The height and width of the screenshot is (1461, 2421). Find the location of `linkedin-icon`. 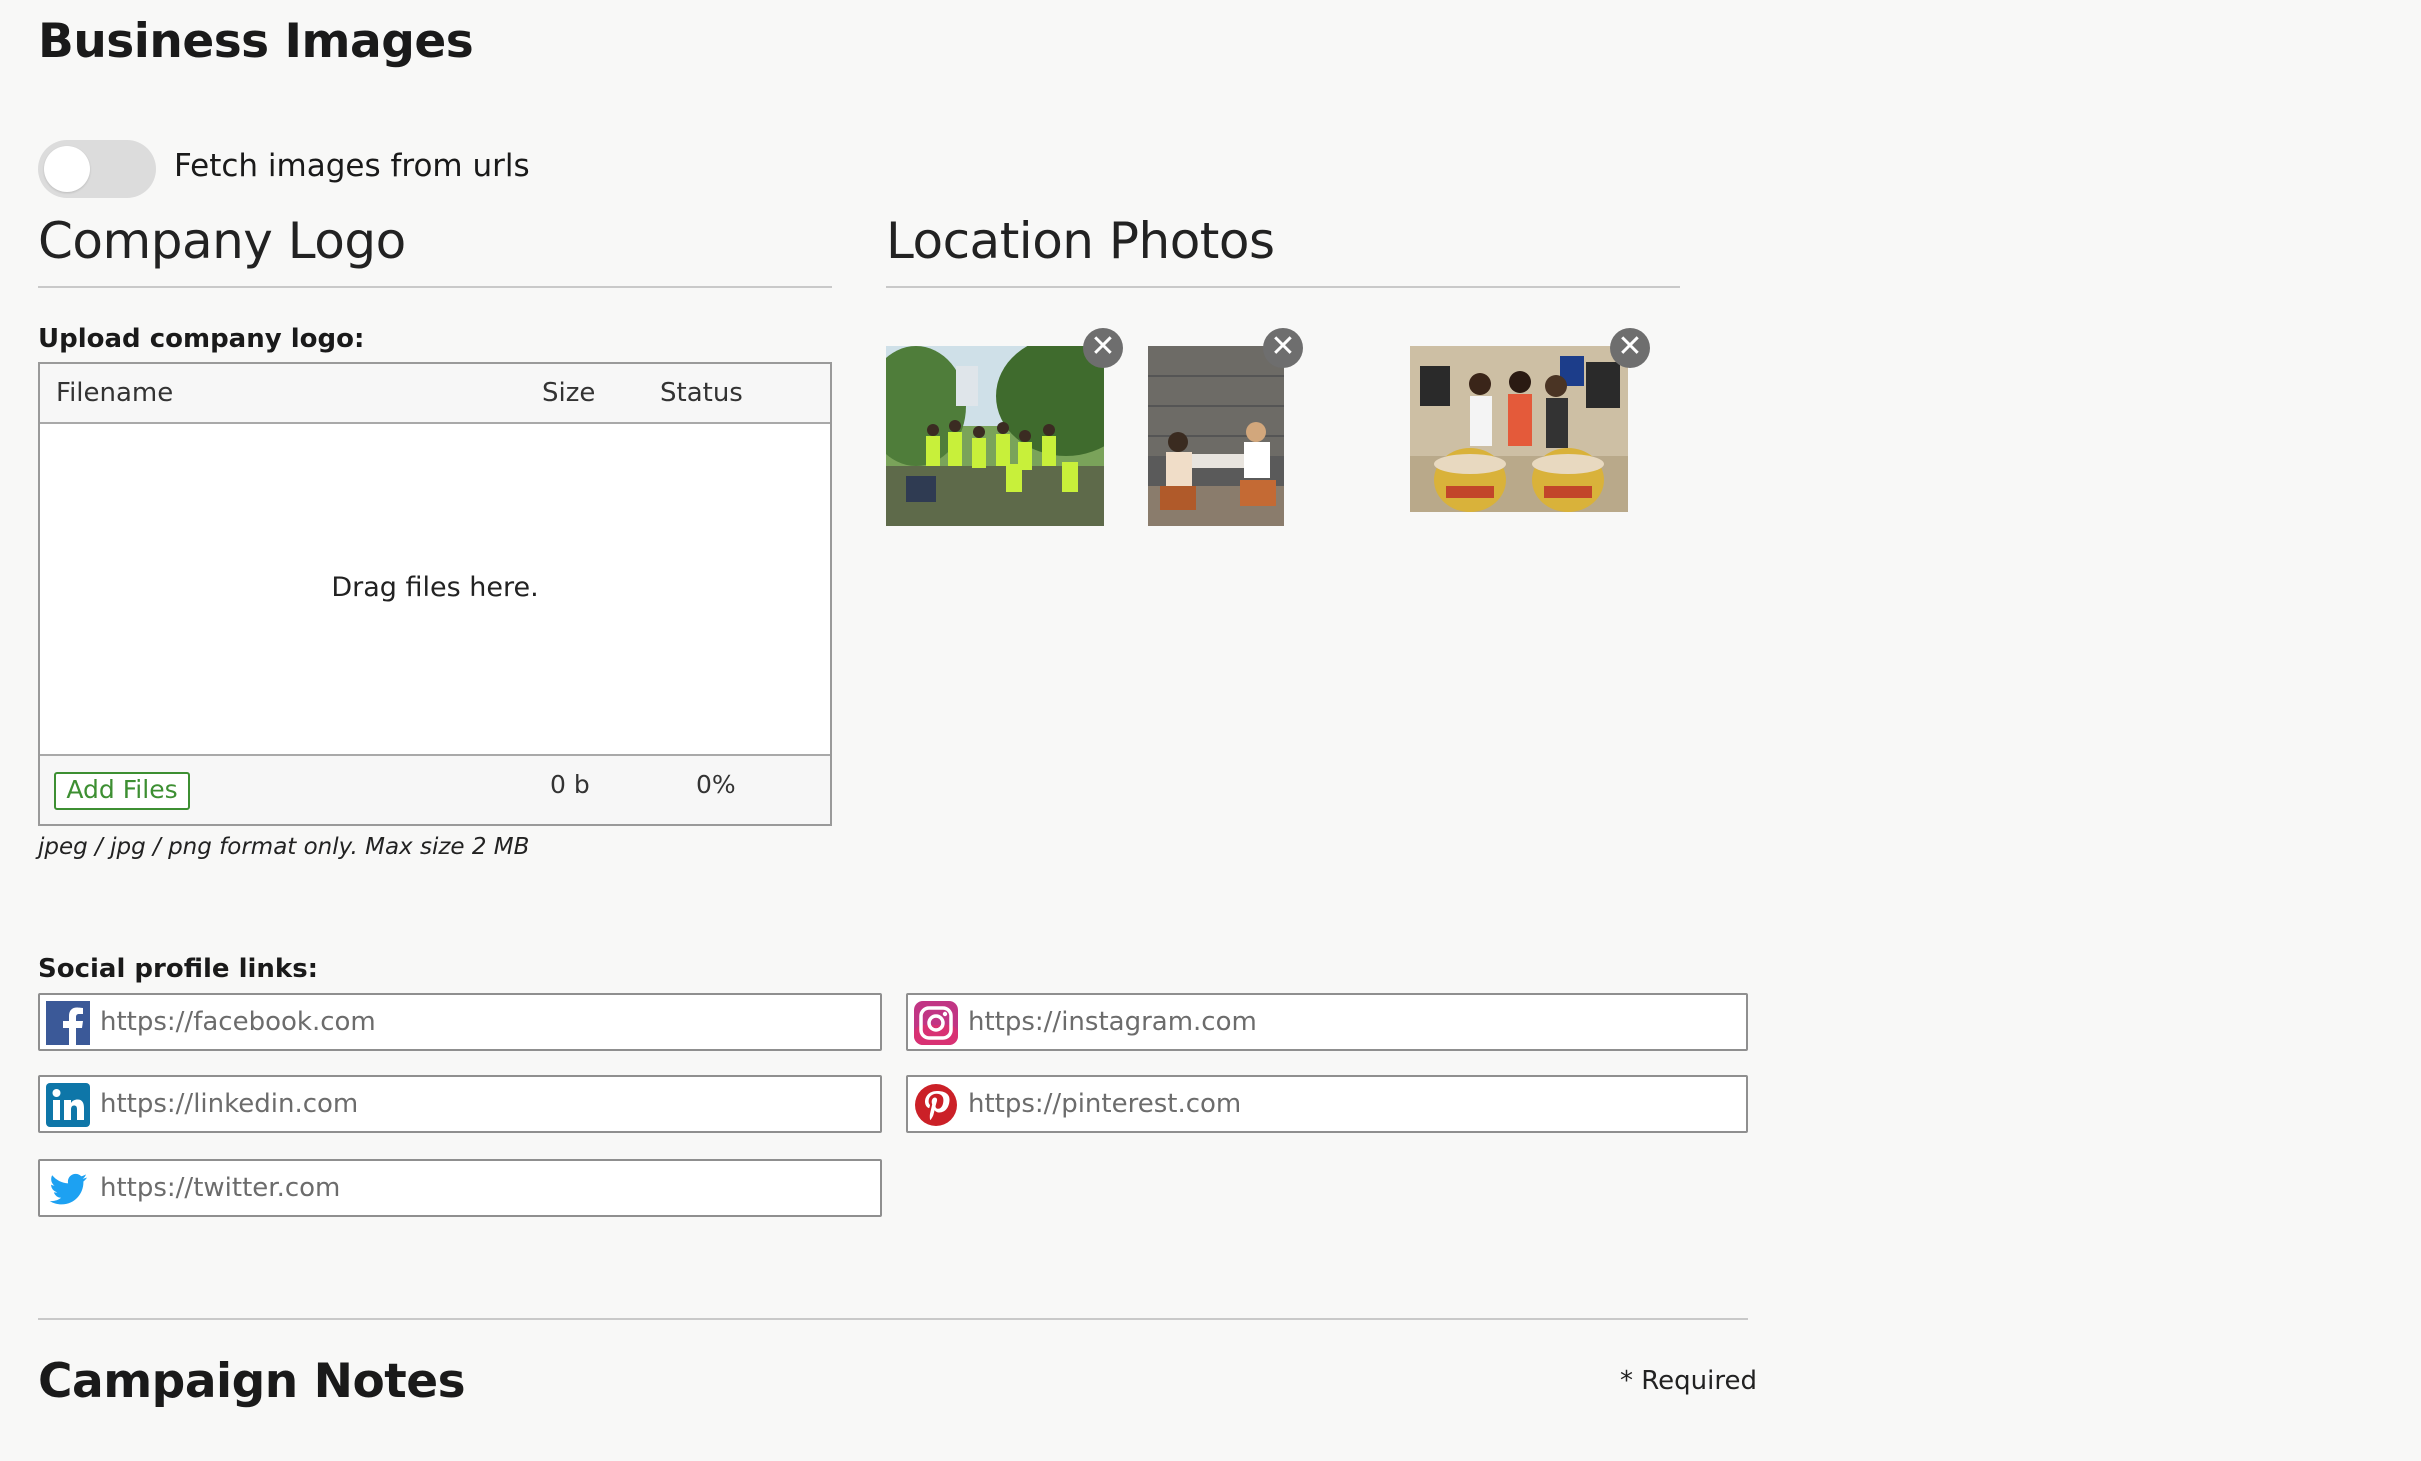

linkedin-icon is located at coordinates (68, 1105).